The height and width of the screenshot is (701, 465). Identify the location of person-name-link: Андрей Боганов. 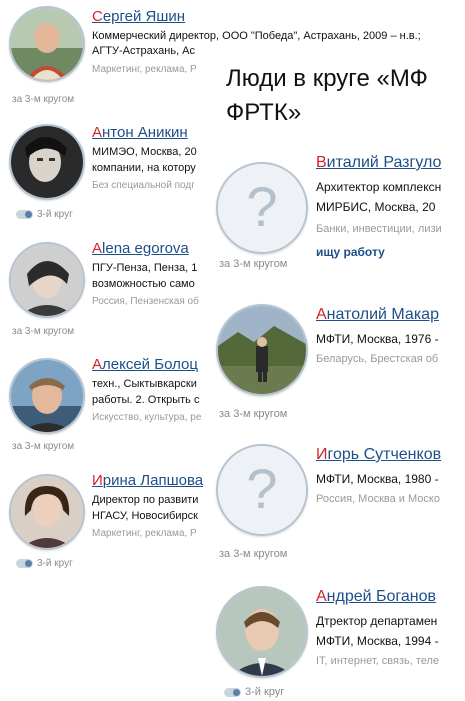
(376, 597).